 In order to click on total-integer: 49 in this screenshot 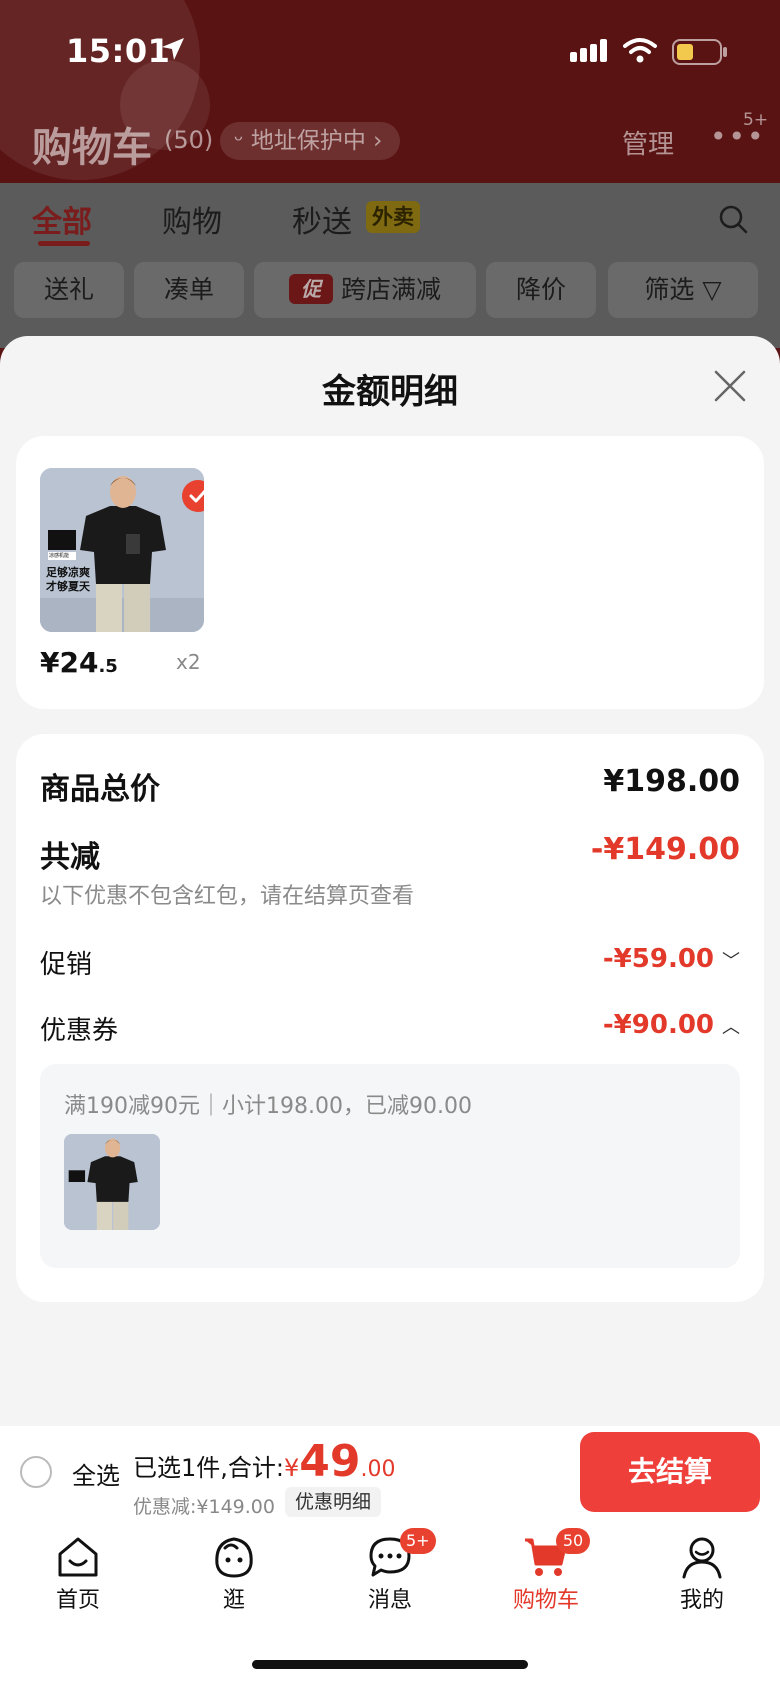, I will do `click(330, 1461)`.